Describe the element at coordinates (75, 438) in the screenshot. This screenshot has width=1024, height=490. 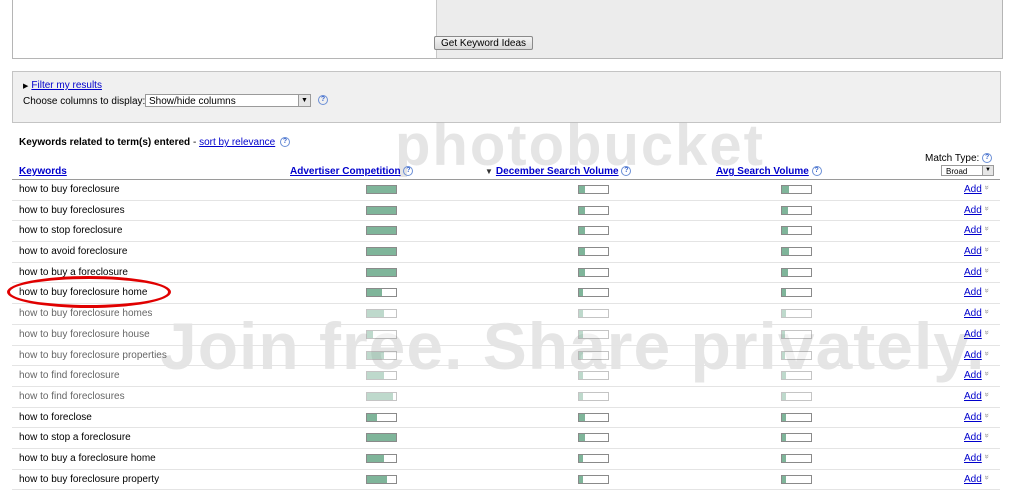
I see `keyword-text: how to stop a foreclosure` at that location.